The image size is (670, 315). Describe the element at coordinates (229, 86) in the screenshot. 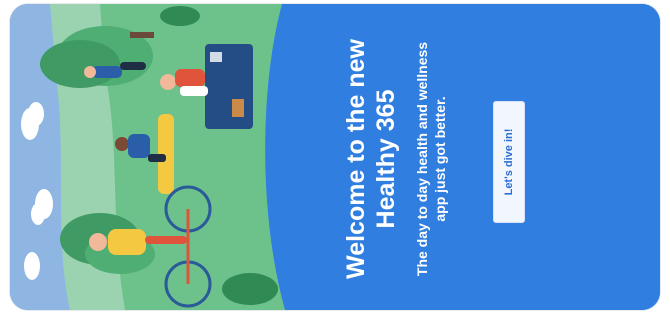

I see `picnic-blanket` at that location.